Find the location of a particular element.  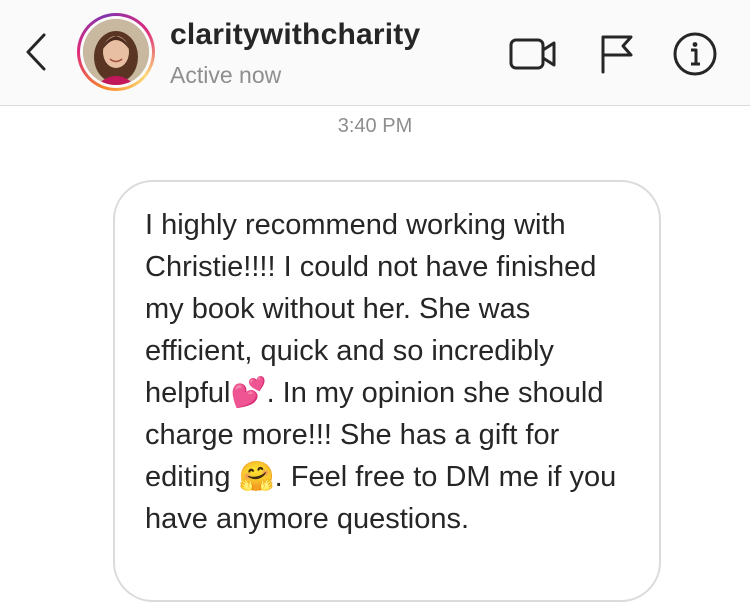

active-status: Active now is located at coordinates (226, 75).